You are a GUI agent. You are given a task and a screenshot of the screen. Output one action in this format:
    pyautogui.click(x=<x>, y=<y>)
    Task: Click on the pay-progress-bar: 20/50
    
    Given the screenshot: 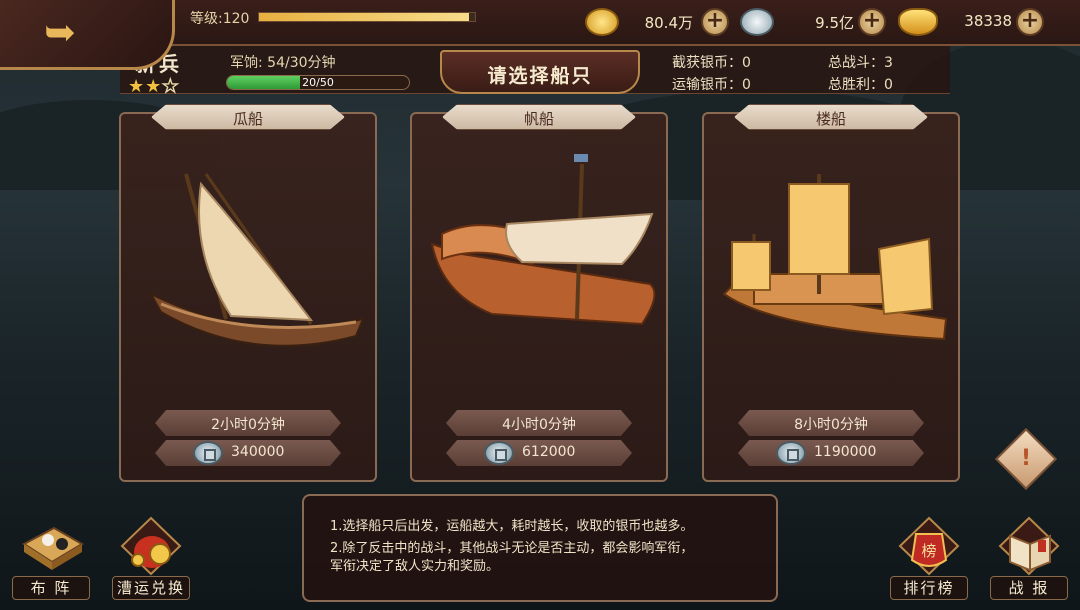 What is the action you would take?
    pyautogui.click(x=318, y=82)
    